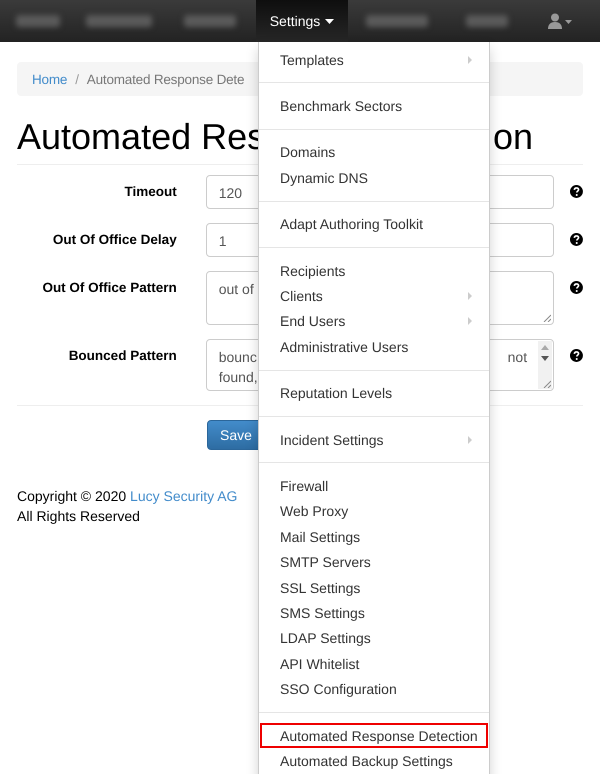 The image size is (600, 774). Describe the element at coordinates (78, 516) in the screenshot. I see `rights-text: All Rights Reserved` at that location.